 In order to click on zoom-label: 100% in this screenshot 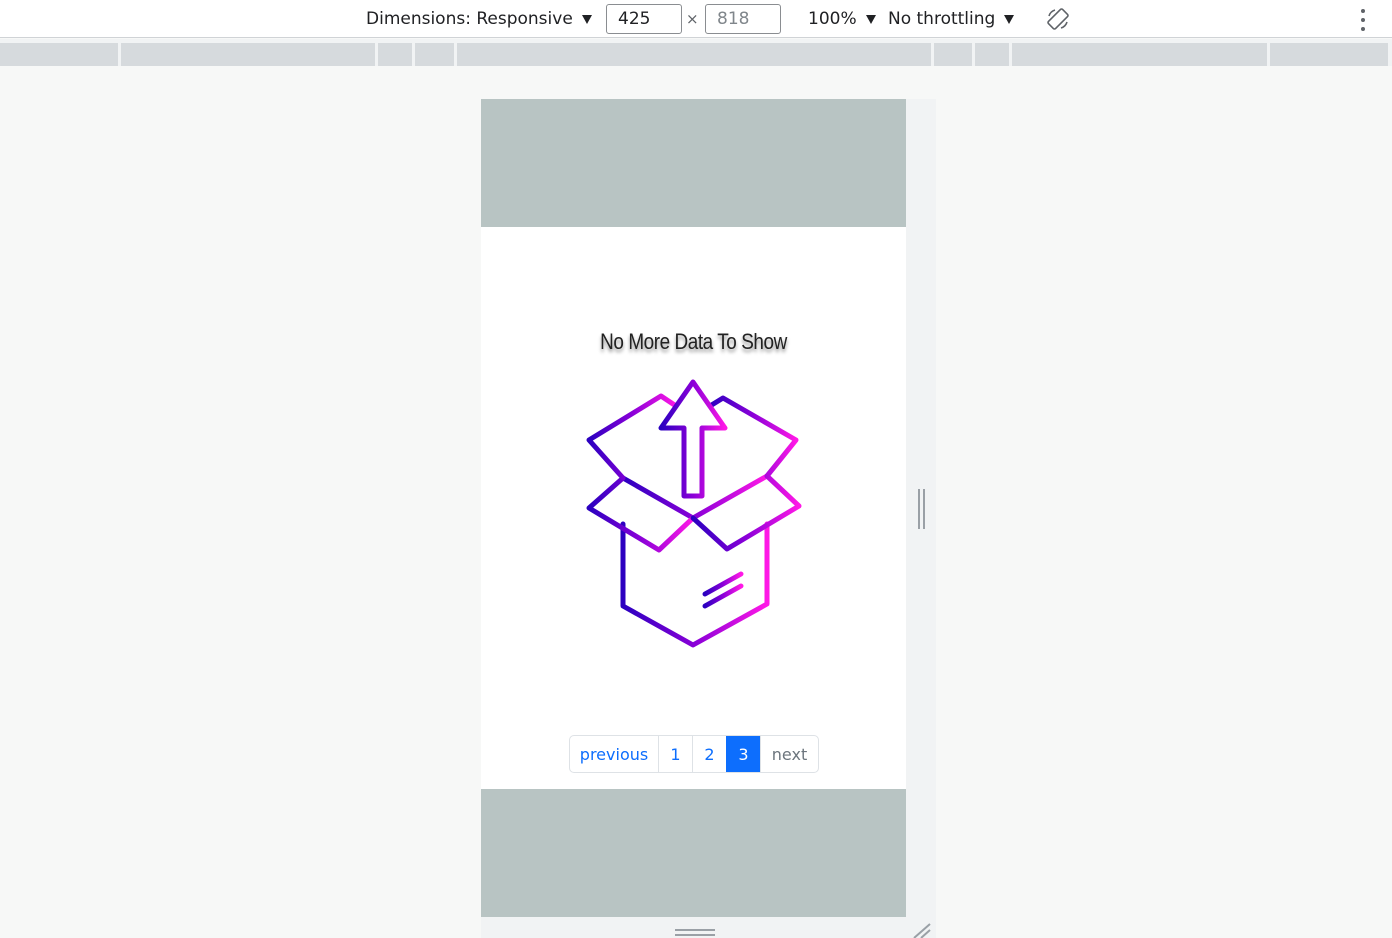, I will do `click(832, 19)`.